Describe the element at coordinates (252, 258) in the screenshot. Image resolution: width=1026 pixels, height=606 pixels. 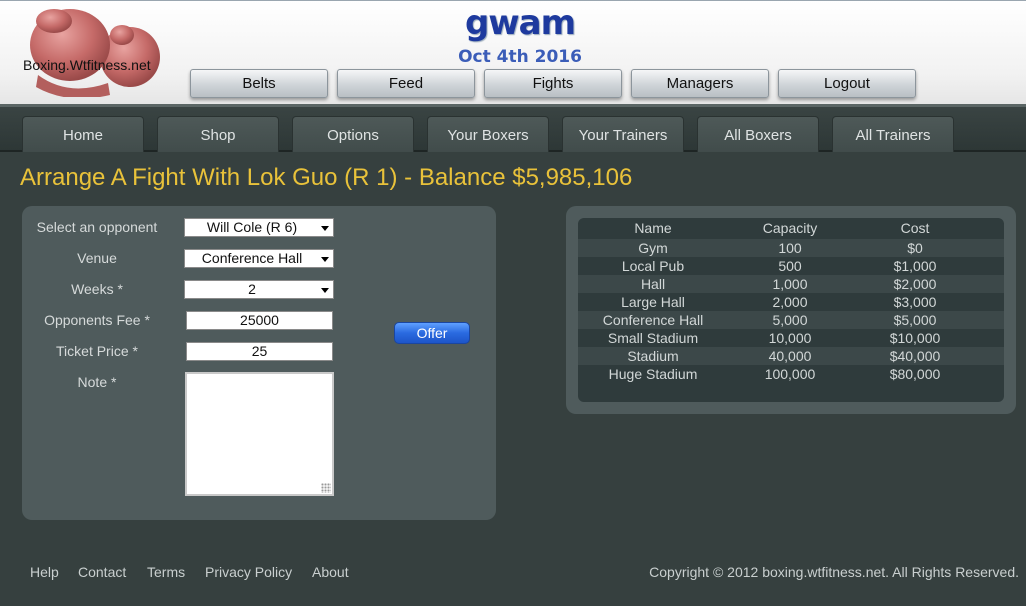
I see `venue-select-value: Conference Hall` at that location.